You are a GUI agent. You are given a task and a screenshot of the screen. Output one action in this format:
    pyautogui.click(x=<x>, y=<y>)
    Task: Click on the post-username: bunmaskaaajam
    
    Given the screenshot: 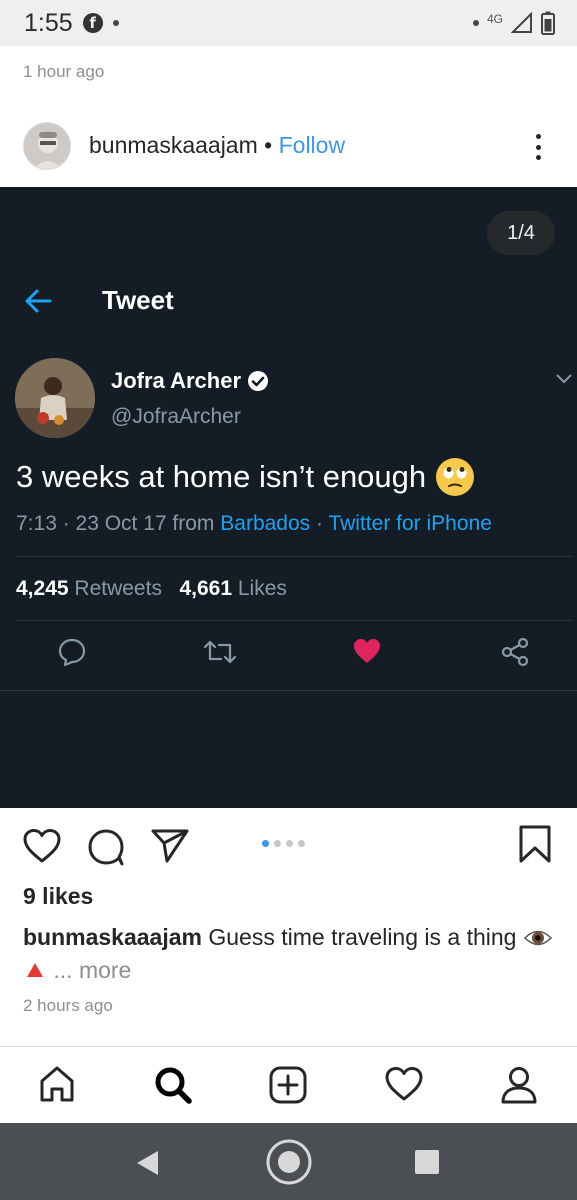 What is the action you would take?
    pyautogui.click(x=173, y=145)
    